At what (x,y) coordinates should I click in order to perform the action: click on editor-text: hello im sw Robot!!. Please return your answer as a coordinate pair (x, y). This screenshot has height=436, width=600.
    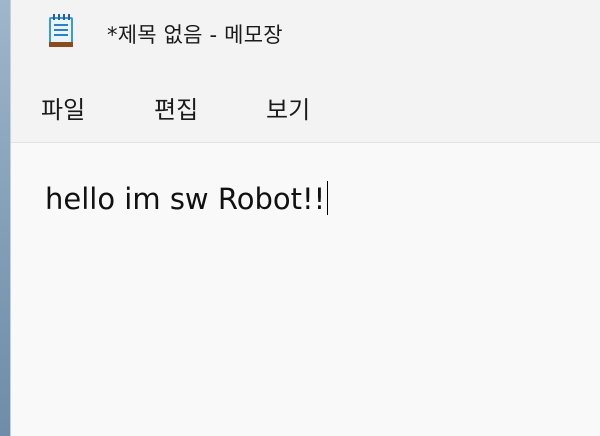
    Looking at the image, I should click on (185, 199).